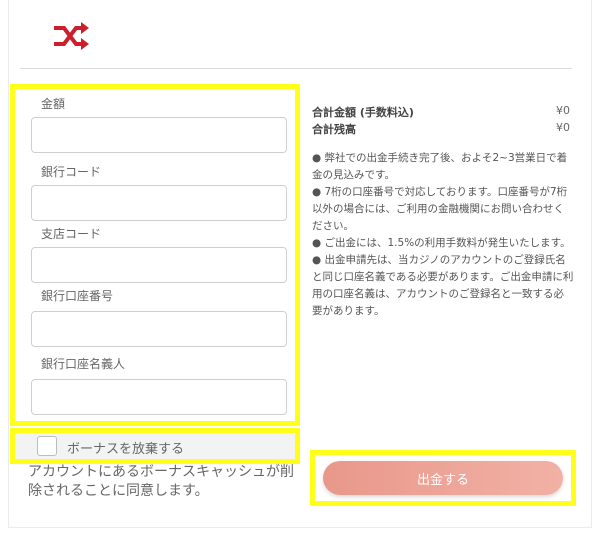 This screenshot has width=600, height=540. I want to click on total-amount-row: 合計金額 (手数料込) ¥0, so click(441, 112).